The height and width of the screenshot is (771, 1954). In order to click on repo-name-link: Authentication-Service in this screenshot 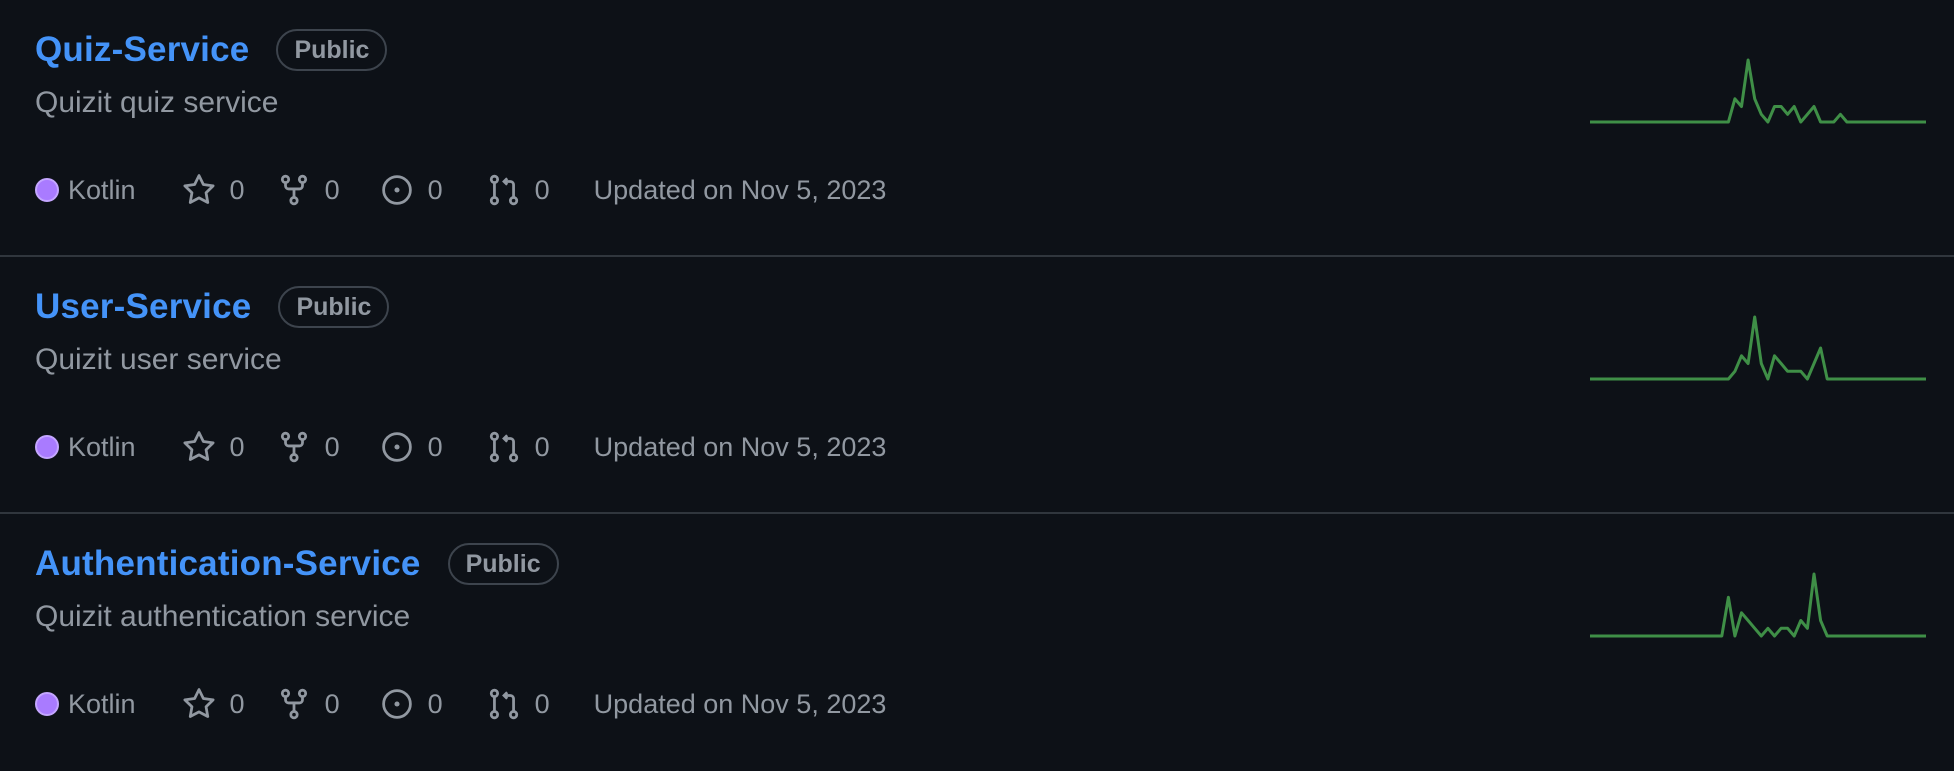, I will do `click(228, 564)`.